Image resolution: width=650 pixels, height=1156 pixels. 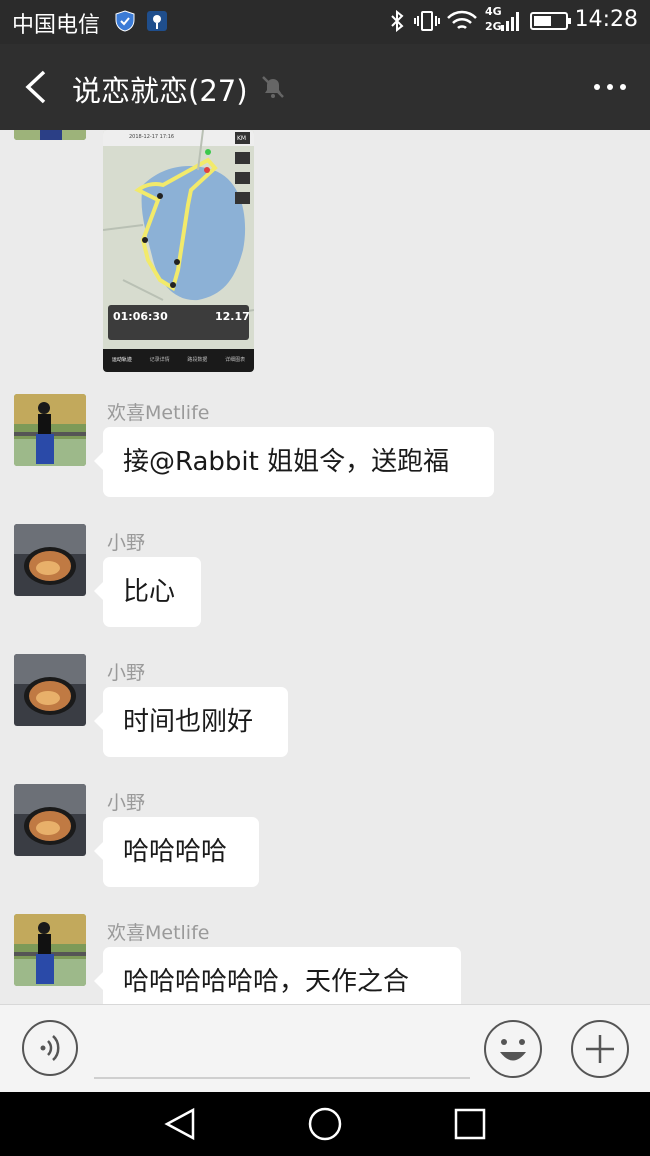 I want to click on status-bar: 中国电信 4G 2G 14:28, so click(x=325, y=22).